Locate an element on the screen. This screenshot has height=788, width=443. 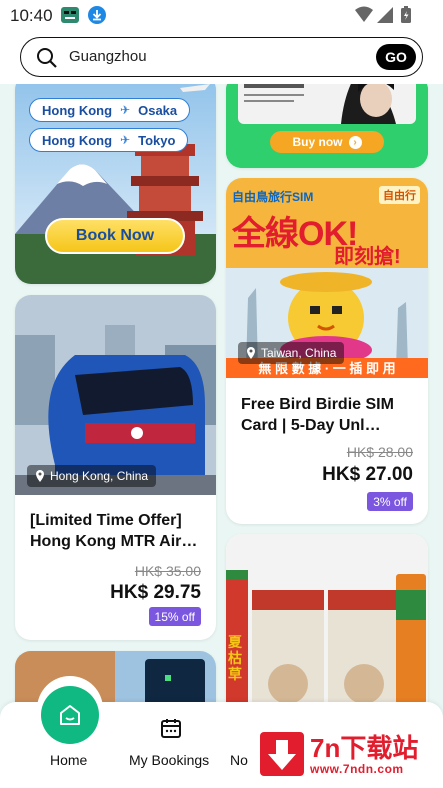
search-bar: Guangzhou GO is located at coordinates (221, 58).